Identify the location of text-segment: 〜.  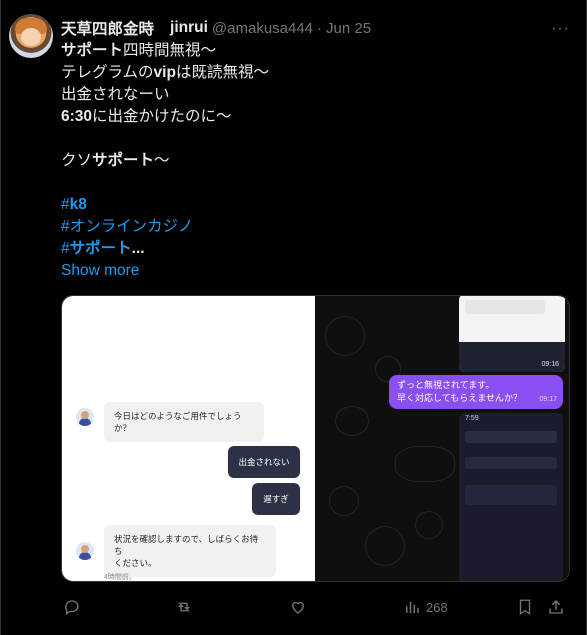
(162, 160).